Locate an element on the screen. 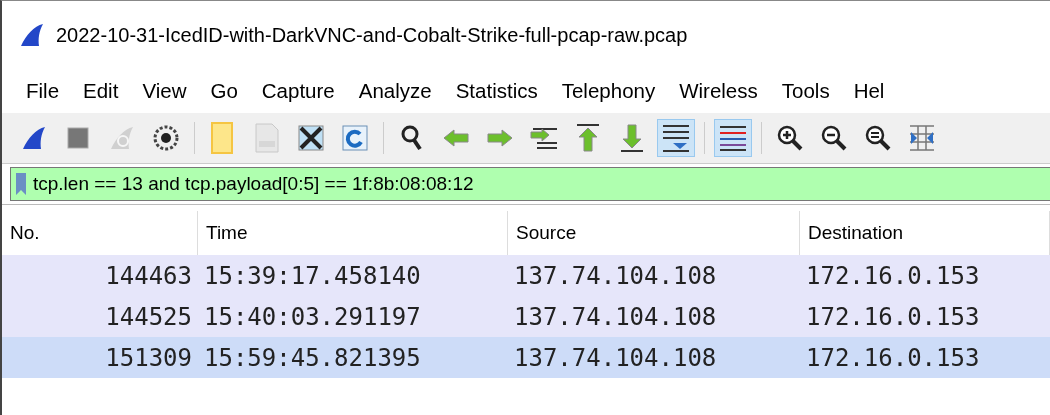 The height and width of the screenshot is (415, 1050). packet-row: 144525 15:40:03.291197 137.74.104.108 172.16.0.153 is located at coordinates (526, 316).